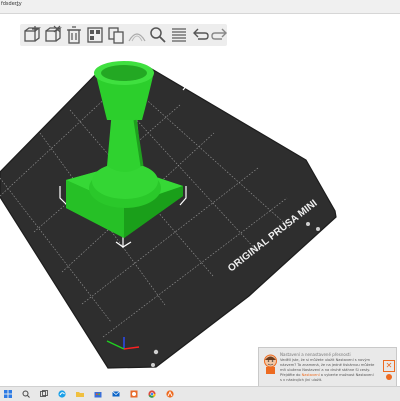 The image size is (400, 401). I want to click on undo-icon, so click(201, 34).